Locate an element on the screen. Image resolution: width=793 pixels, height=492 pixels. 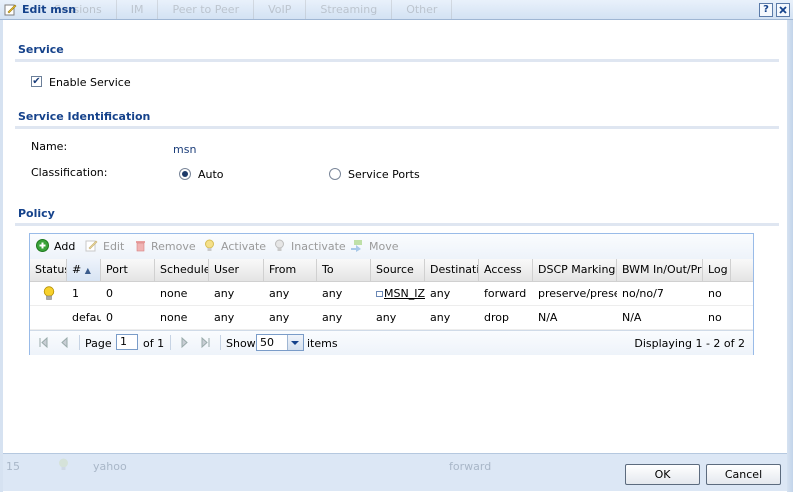
row-access: drop is located at coordinates (496, 317).